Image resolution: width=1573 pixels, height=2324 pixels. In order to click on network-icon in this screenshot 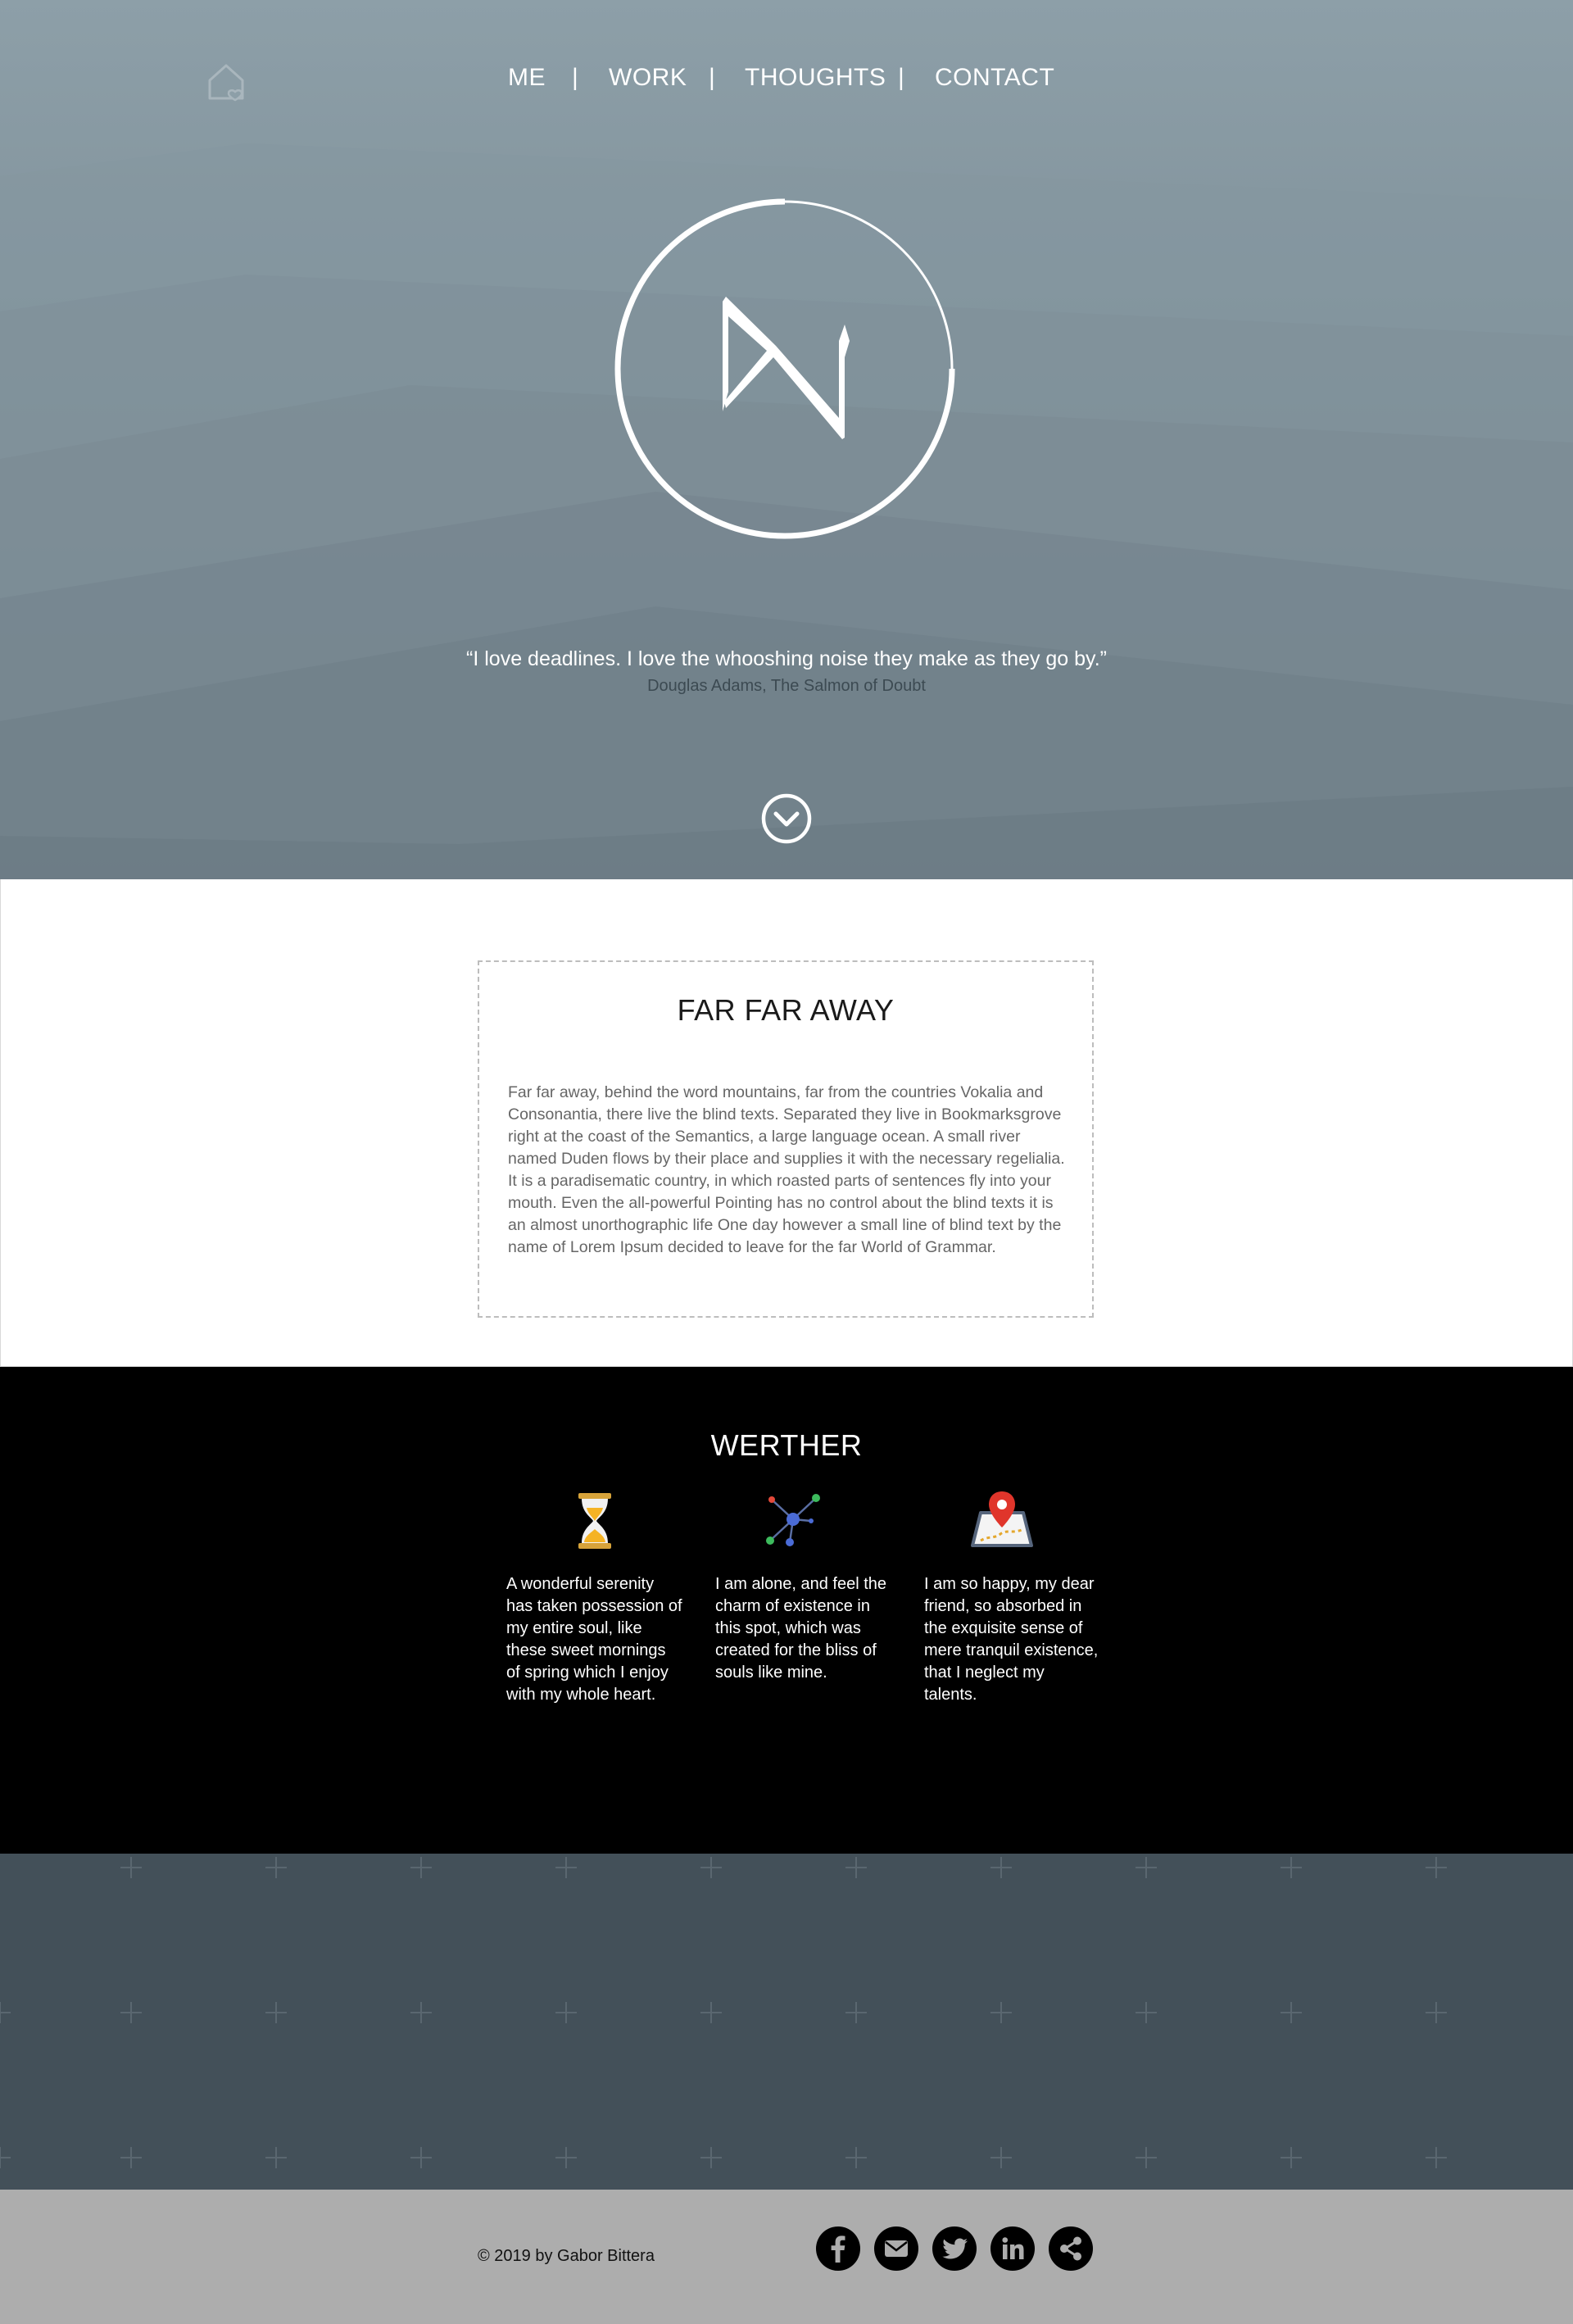, I will do `click(793, 1523)`.